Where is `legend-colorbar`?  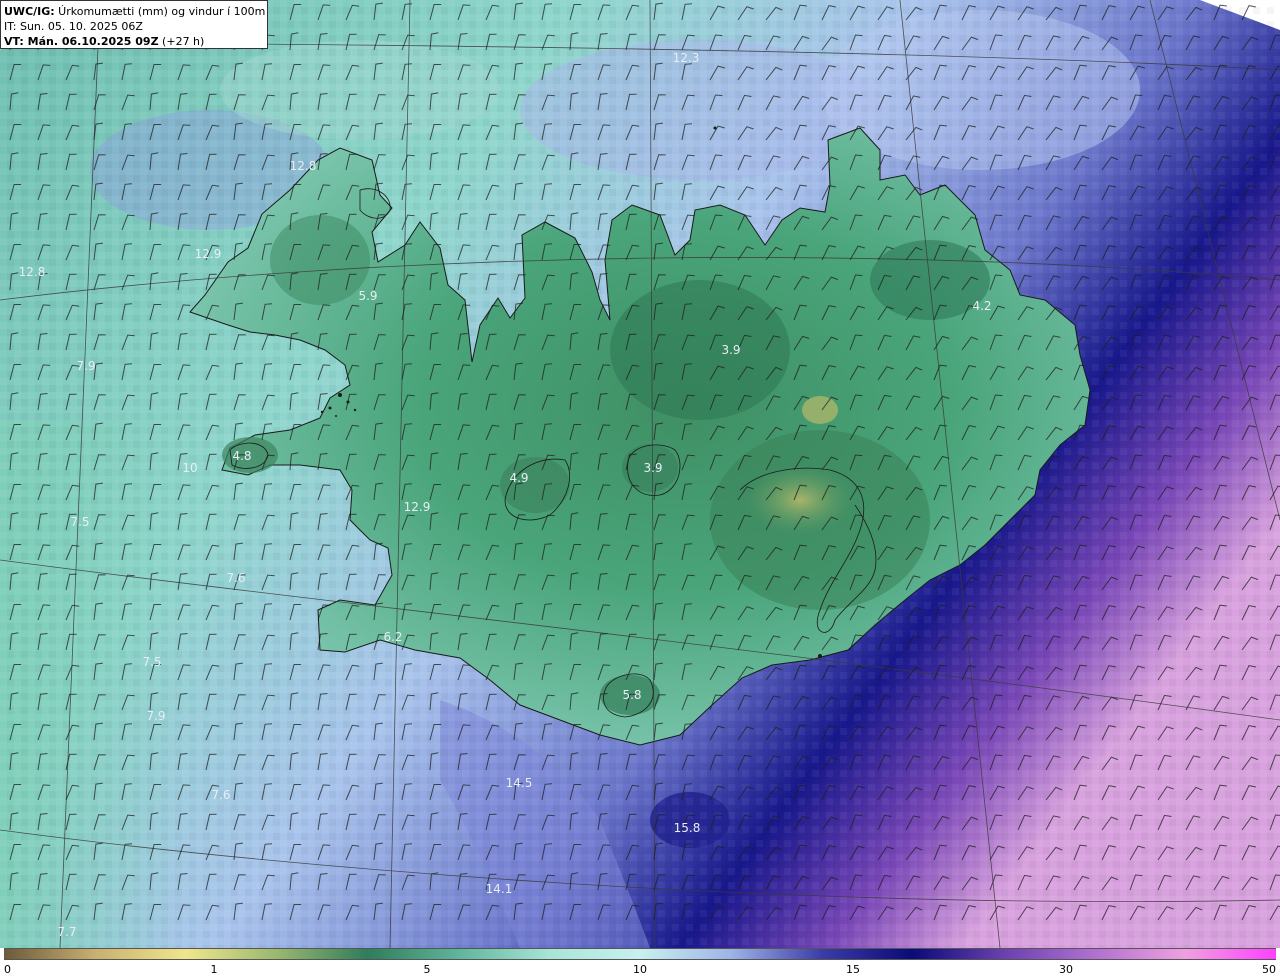 legend-colorbar is located at coordinates (640, 954).